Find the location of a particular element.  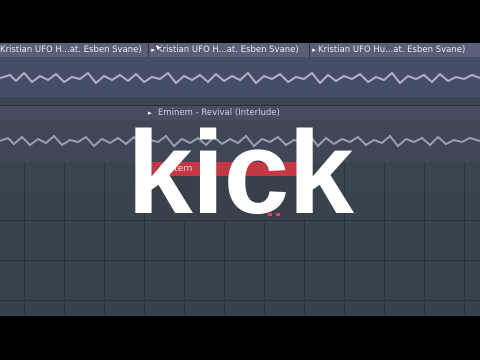

letterbox-top is located at coordinates (240, 21).